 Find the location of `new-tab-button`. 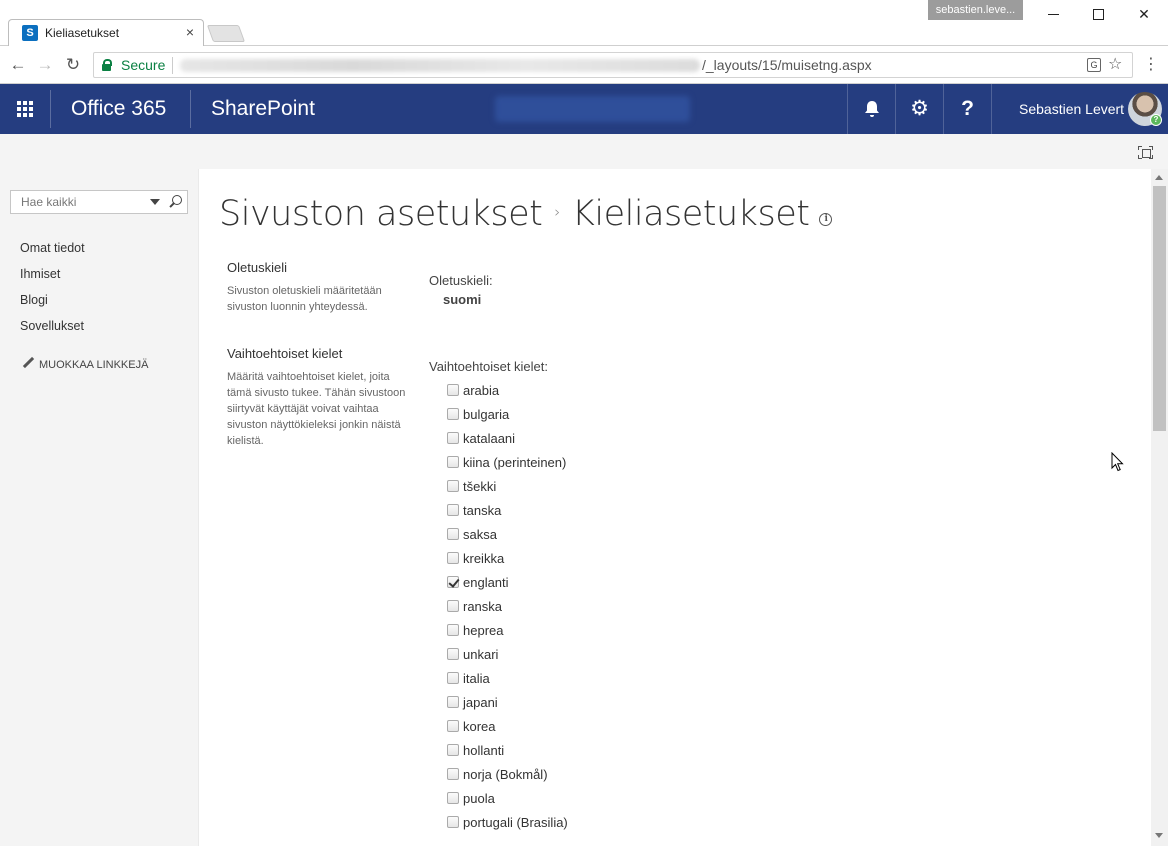

new-tab-button is located at coordinates (226, 33).